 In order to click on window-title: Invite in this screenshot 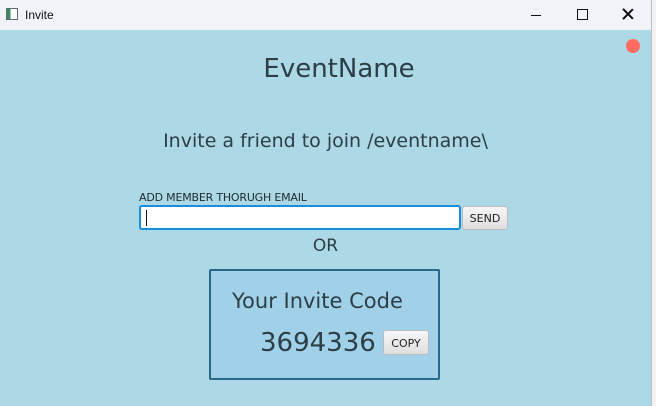, I will do `click(39, 15)`.